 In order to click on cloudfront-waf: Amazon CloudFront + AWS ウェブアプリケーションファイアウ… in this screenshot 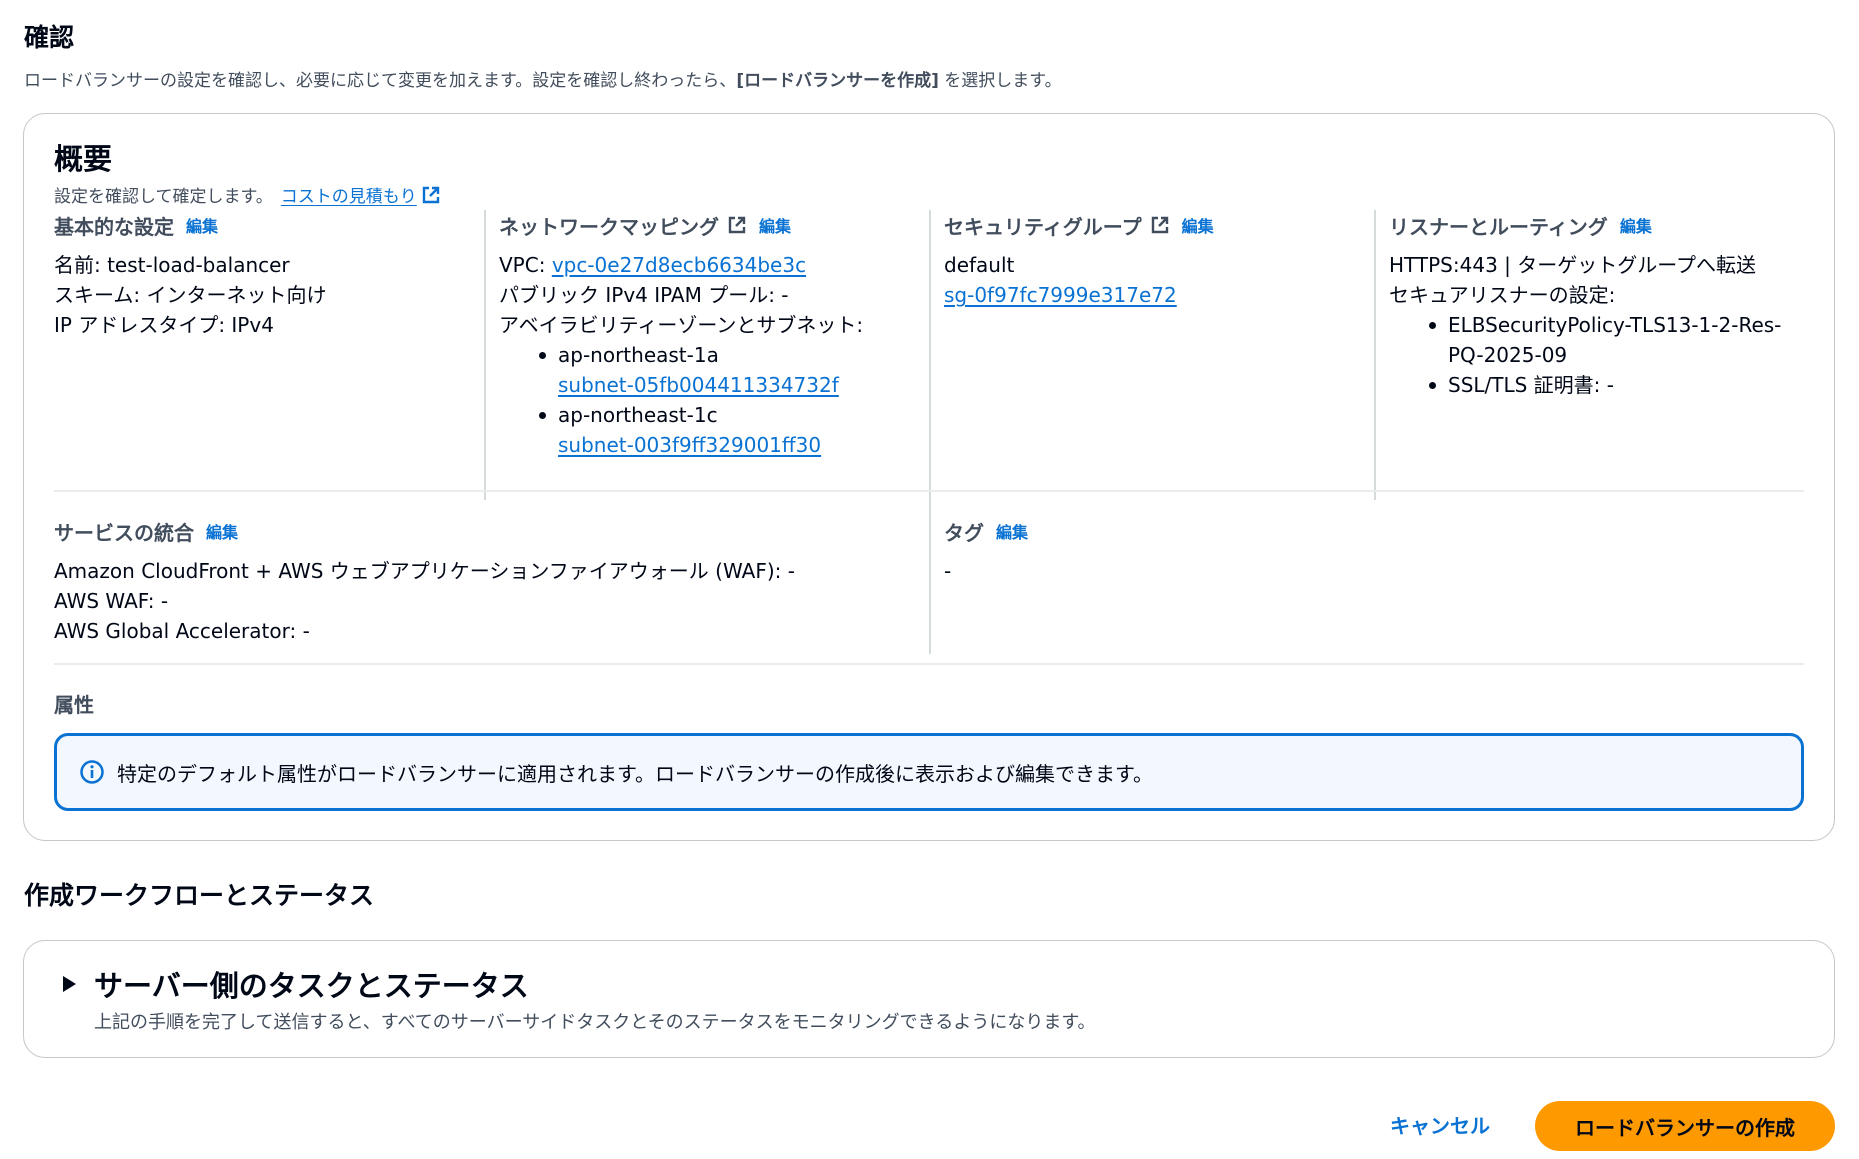, I will do `click(424, 571)`.